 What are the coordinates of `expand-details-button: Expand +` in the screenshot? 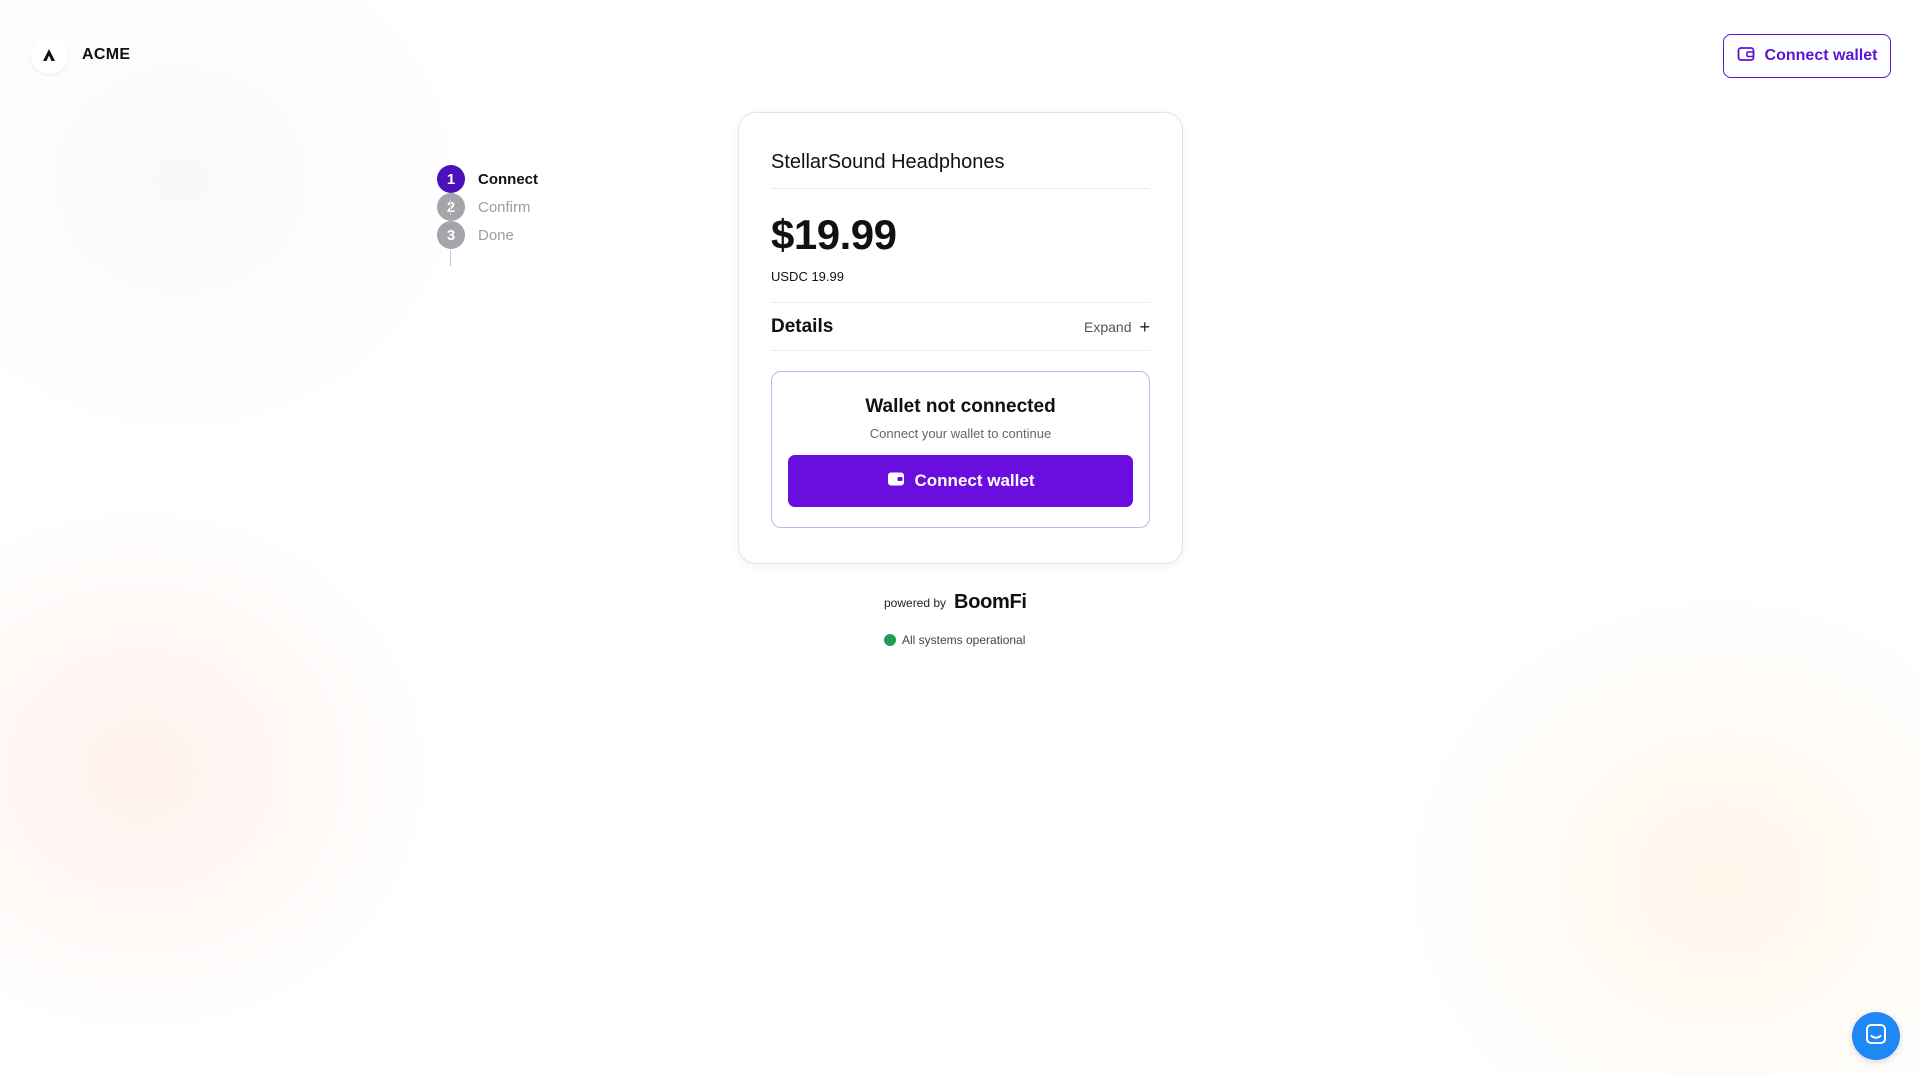 It's located at (1117, 327).